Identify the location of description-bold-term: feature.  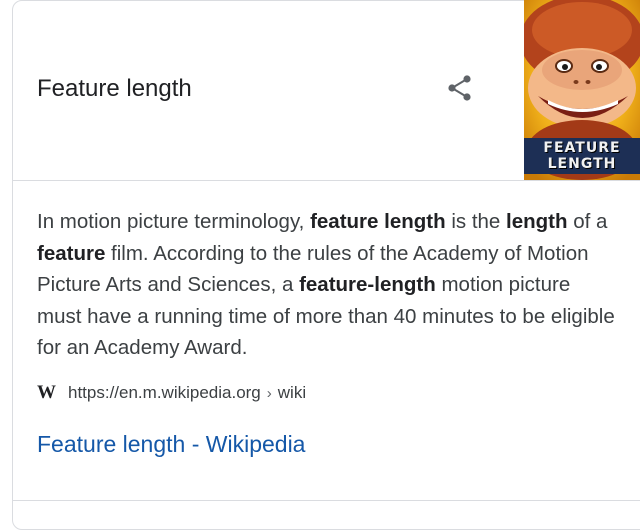
(71, 253).